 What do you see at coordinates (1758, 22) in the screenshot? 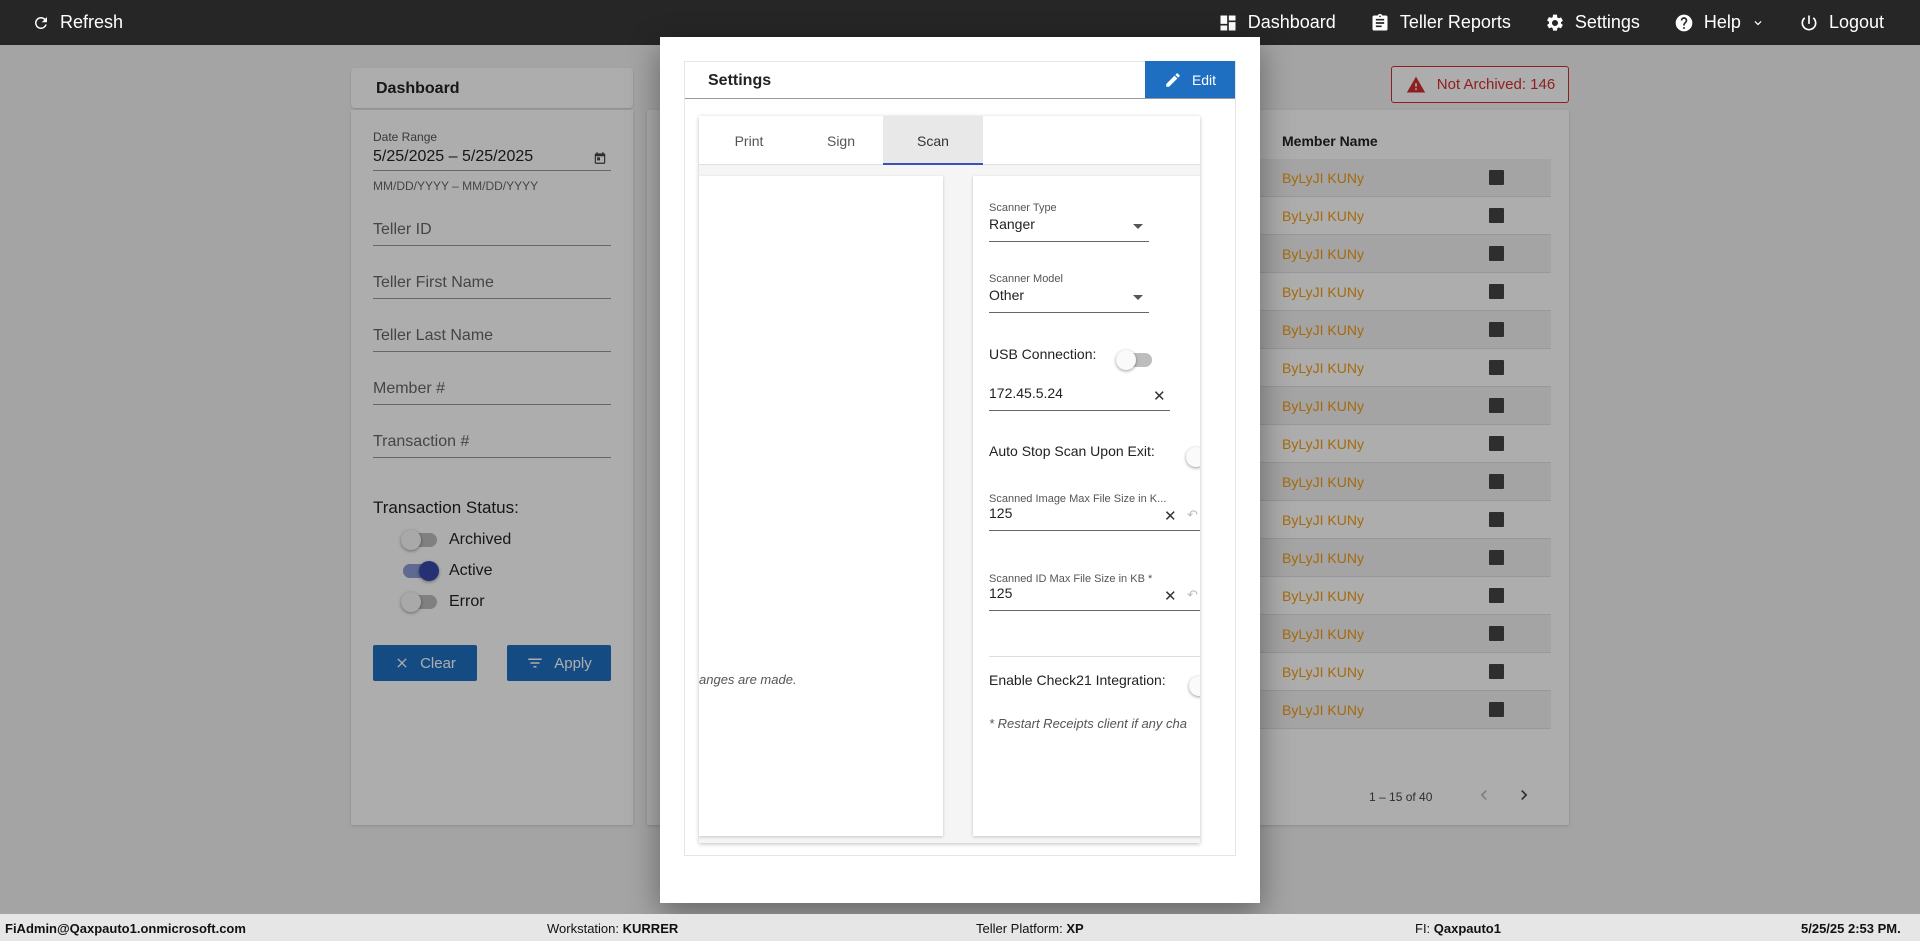
I see `chevron-down-icon` at bounding box center [1758, 22].